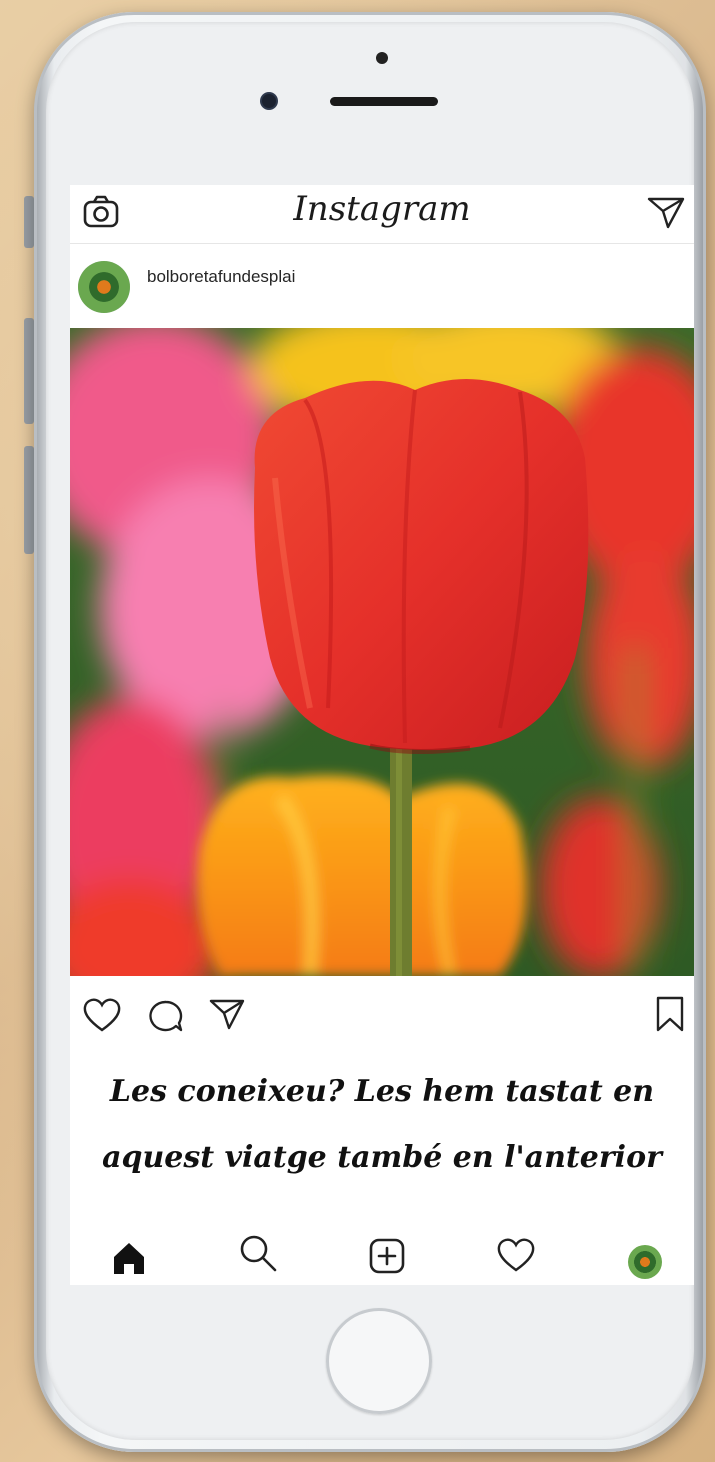 This screenshot has width=715, height=1462. Describe the element at coordinates (29, 222) in the screenshot. I see `mute-switch` at that location.